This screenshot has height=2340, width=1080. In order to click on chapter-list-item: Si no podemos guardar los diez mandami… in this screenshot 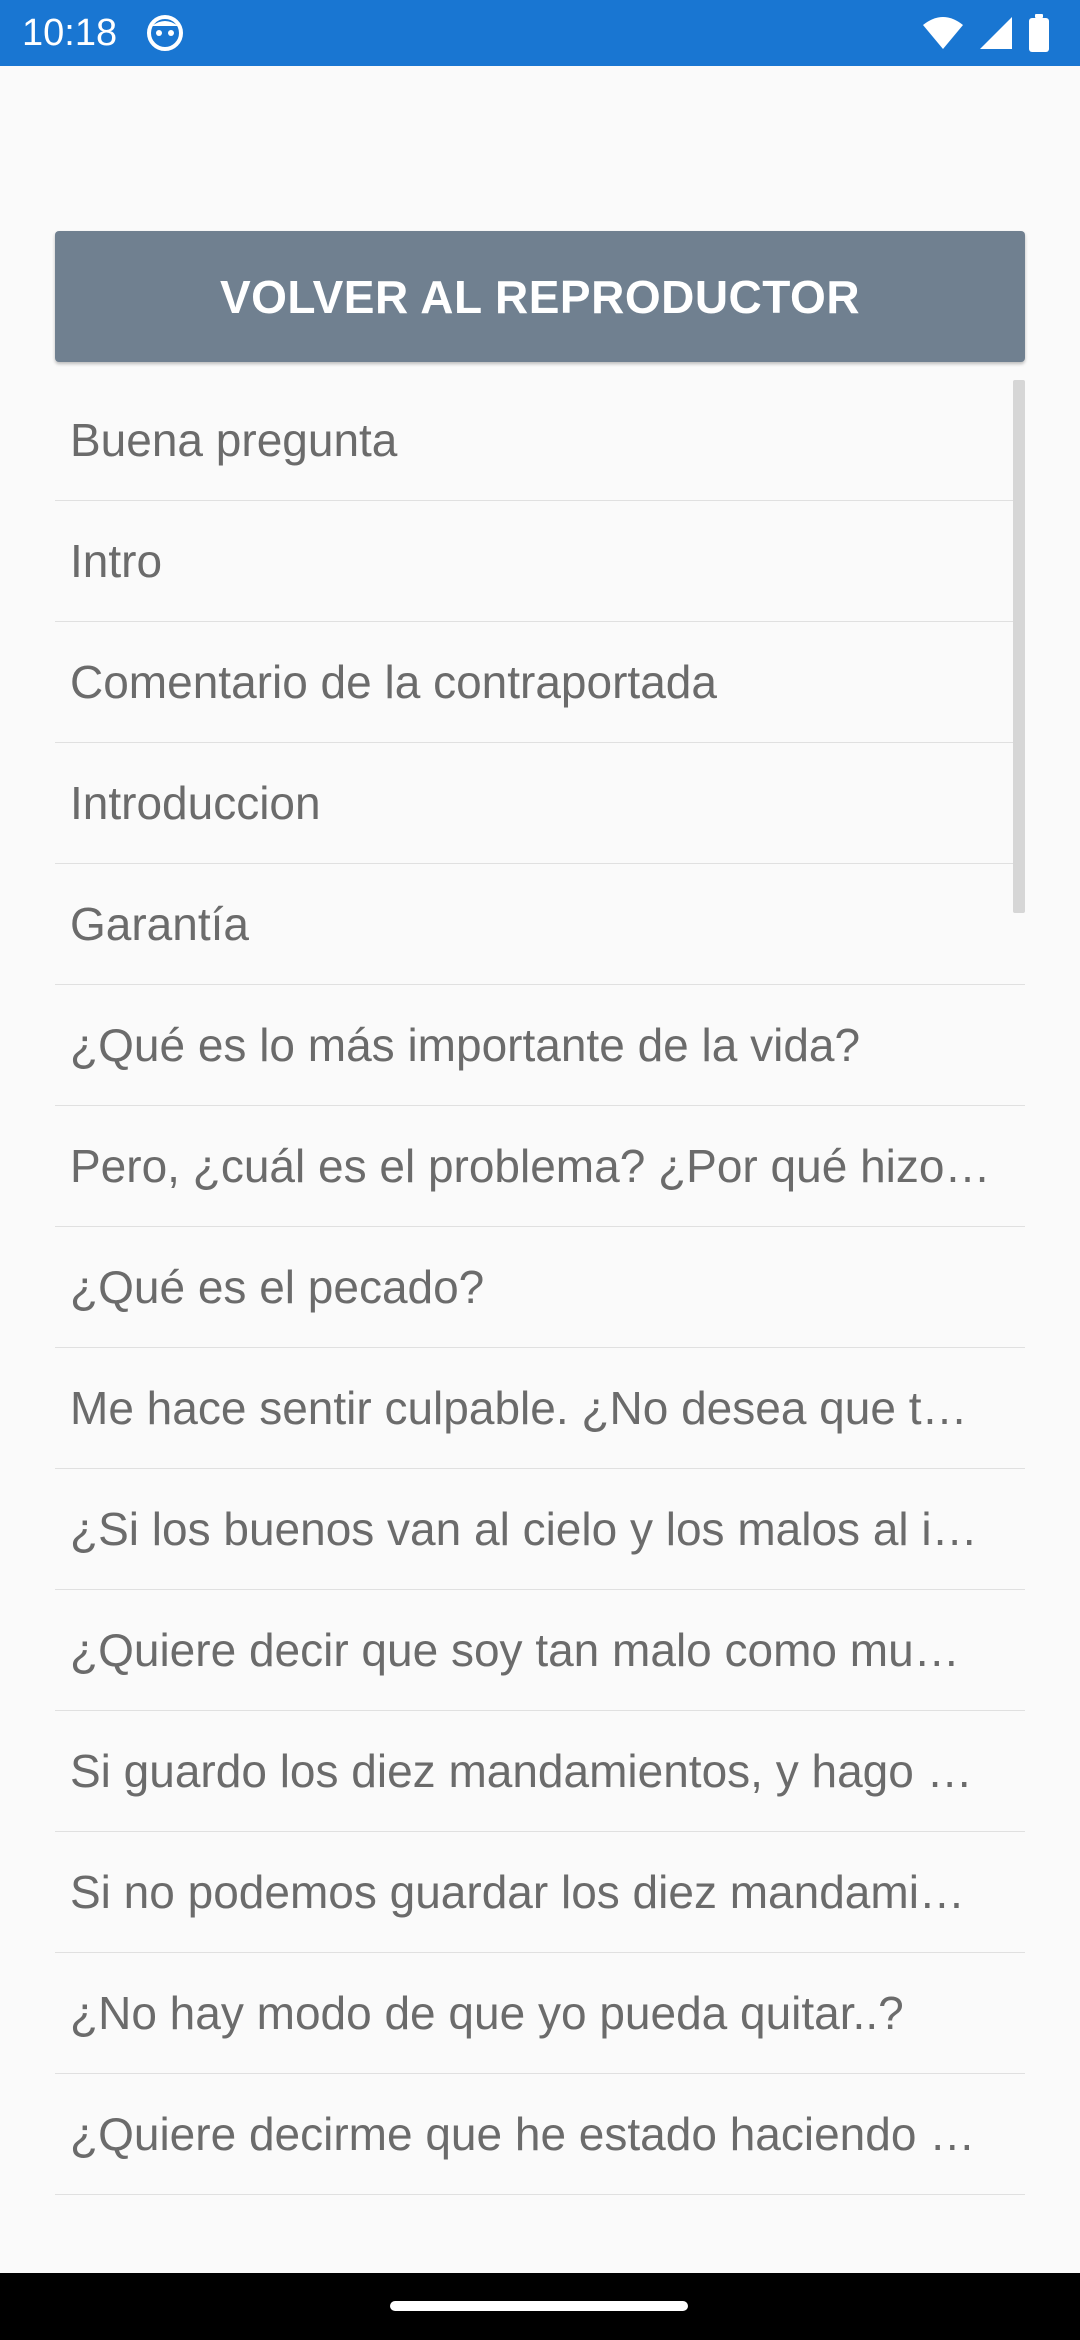, I will do `click(540, 1892)`.